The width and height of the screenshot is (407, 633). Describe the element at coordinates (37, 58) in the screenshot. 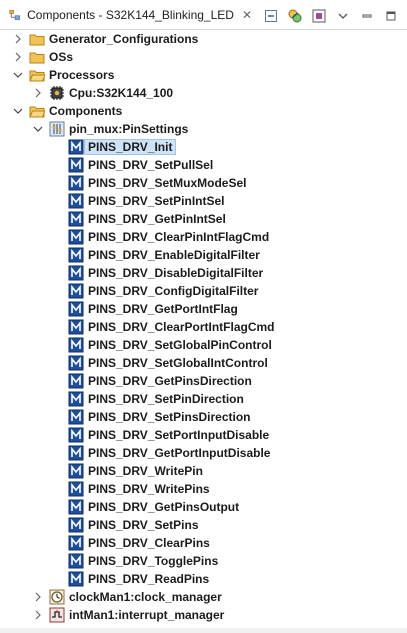

I see `folder-icon` at that location.